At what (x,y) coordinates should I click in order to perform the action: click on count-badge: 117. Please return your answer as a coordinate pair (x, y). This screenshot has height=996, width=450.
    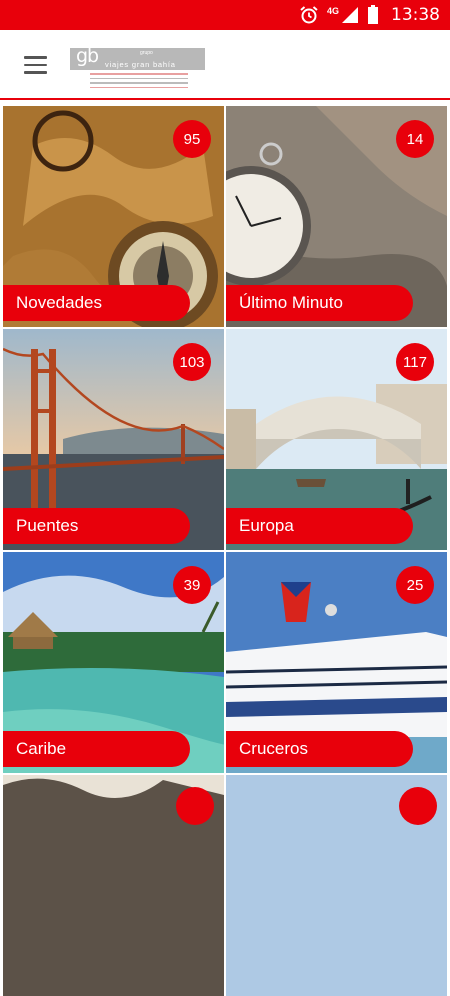
    Looking at the image, I should click on (415, 362).